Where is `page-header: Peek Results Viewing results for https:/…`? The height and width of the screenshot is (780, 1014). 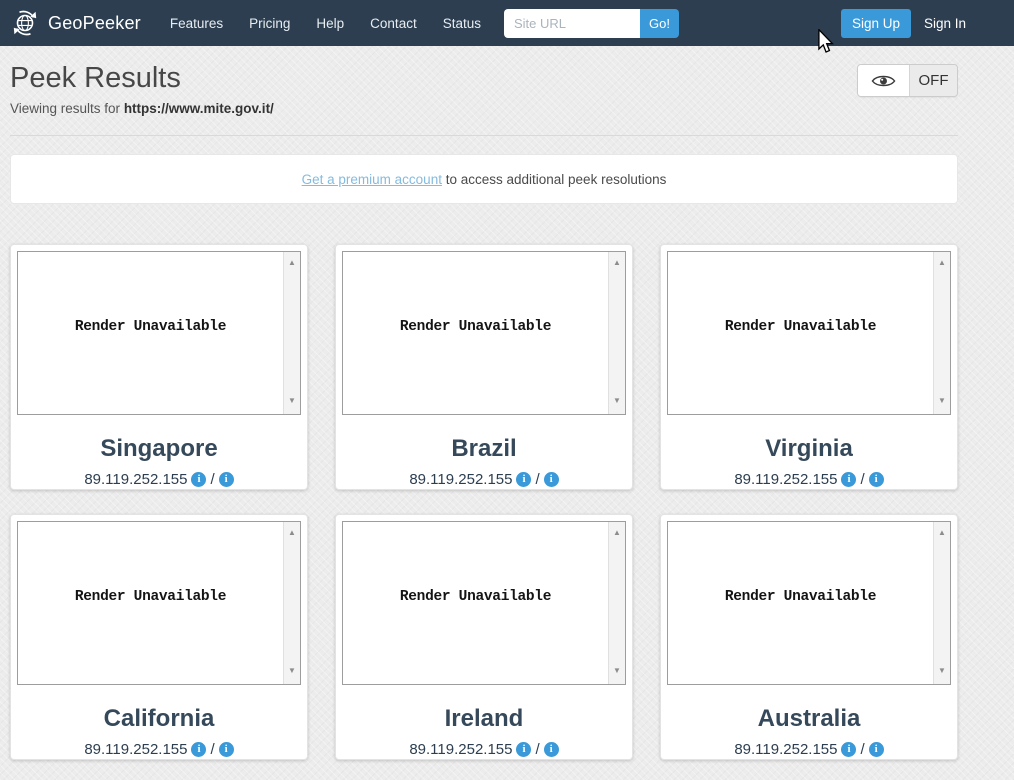 page-header: Peek Results Viewing results for https:/… is located at coordinates (484, 89).